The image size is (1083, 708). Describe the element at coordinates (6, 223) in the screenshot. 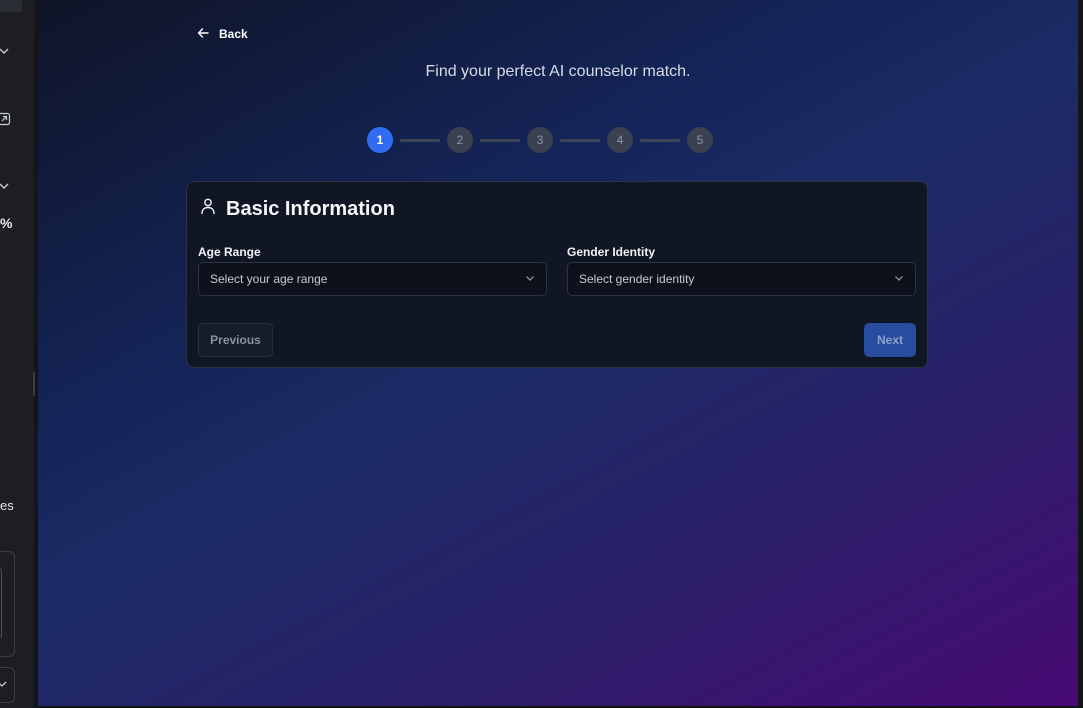

I see `percent-text: %` at that location.